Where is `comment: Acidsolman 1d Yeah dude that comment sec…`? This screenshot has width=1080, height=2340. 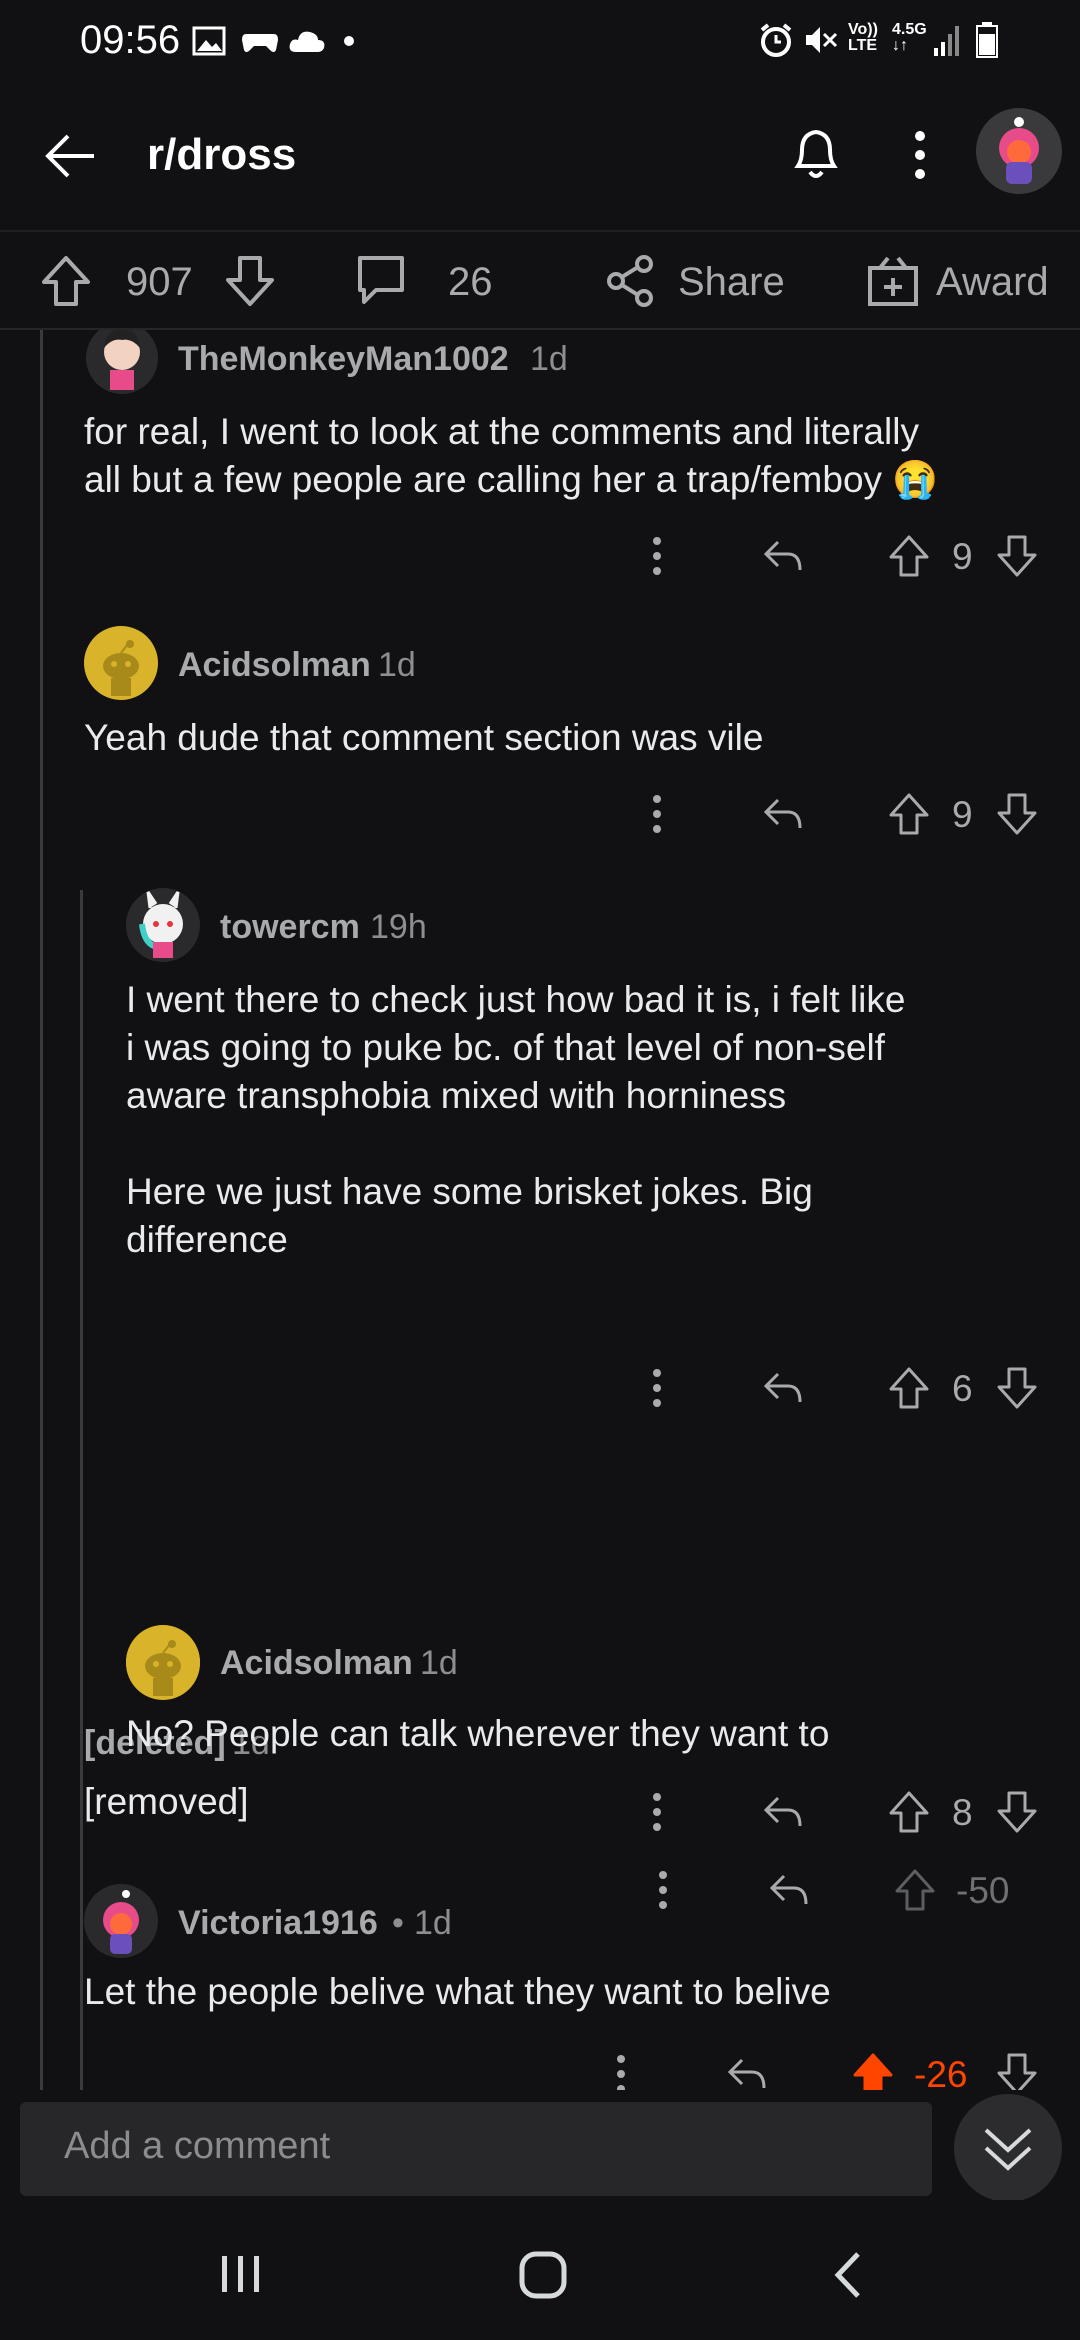 comment: Acidsolman 1d Yeah dude that comment sec… is located at coordinates (540, 746).